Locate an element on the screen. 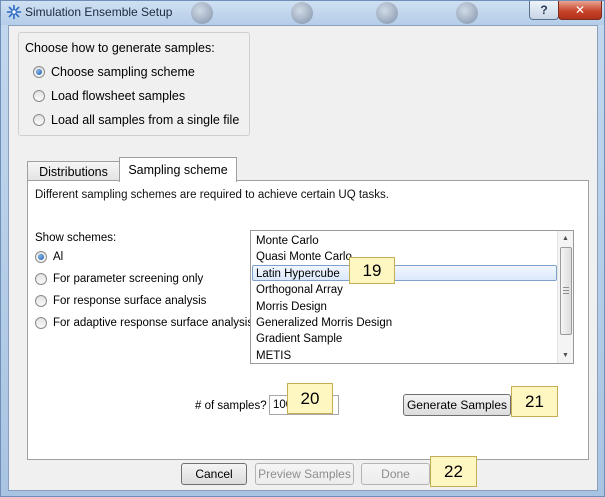 Image resolution: width=605 pixels, height=497 pixels. done-button: Done is located at coordinates (395, 474).